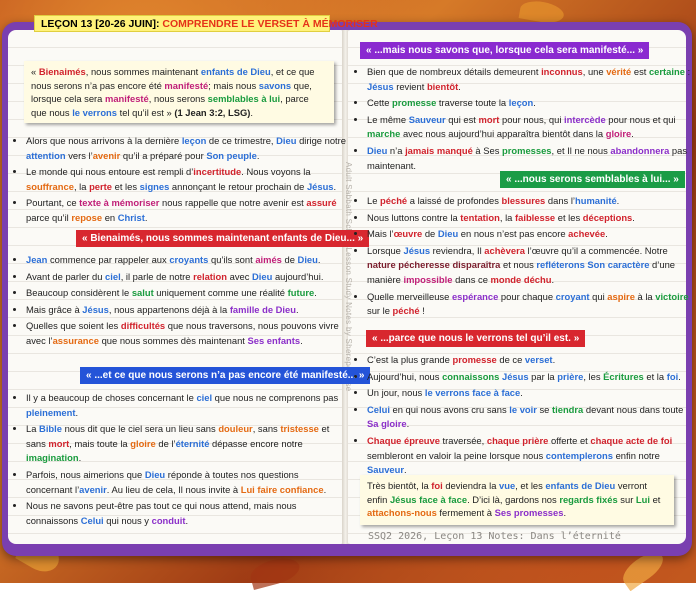 The width and height of the screenshot is (696, 591). What do you see at coordinates (110, 172) in the screenshot?
I see `text-run: Le monde qui nous entoure est rempli d’` at bounding box center [110, 172].